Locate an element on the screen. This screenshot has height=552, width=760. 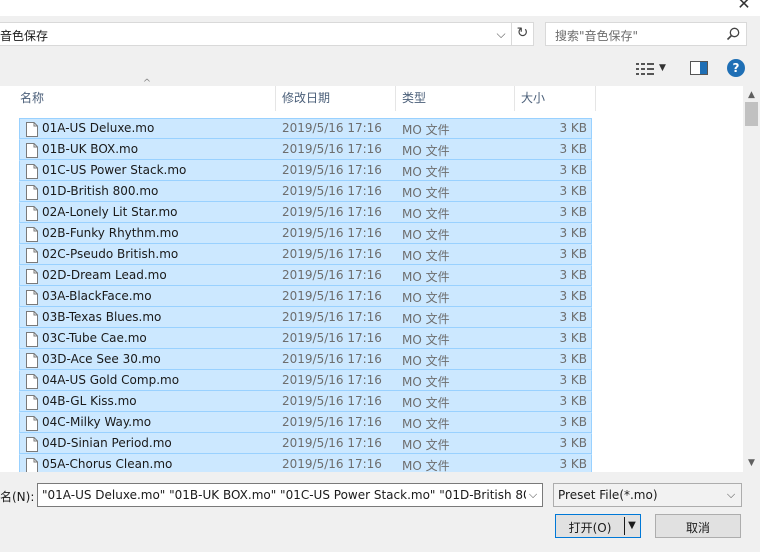
scroll-down-icon: ▼ is located at coordinates (751, 463).